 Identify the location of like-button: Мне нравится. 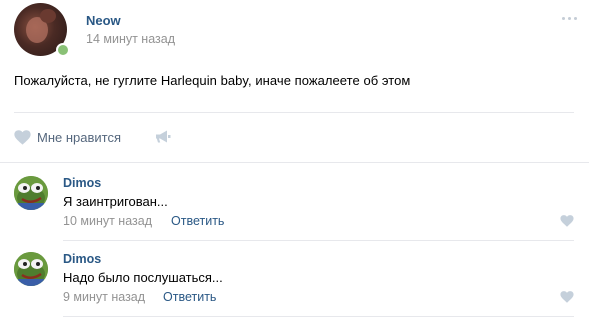
(67, 137).